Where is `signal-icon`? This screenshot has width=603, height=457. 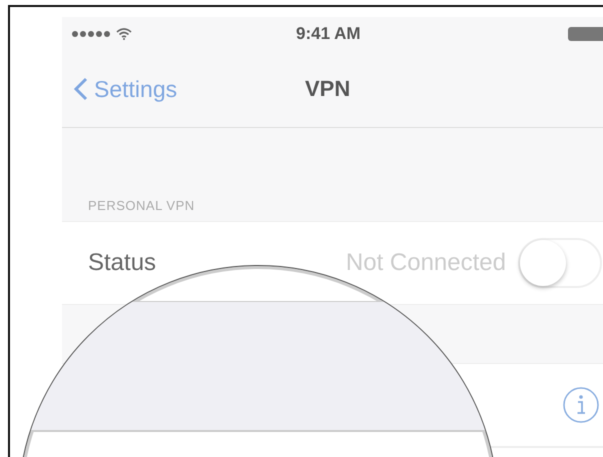 signal-icon is located at coordinates (91, 34).